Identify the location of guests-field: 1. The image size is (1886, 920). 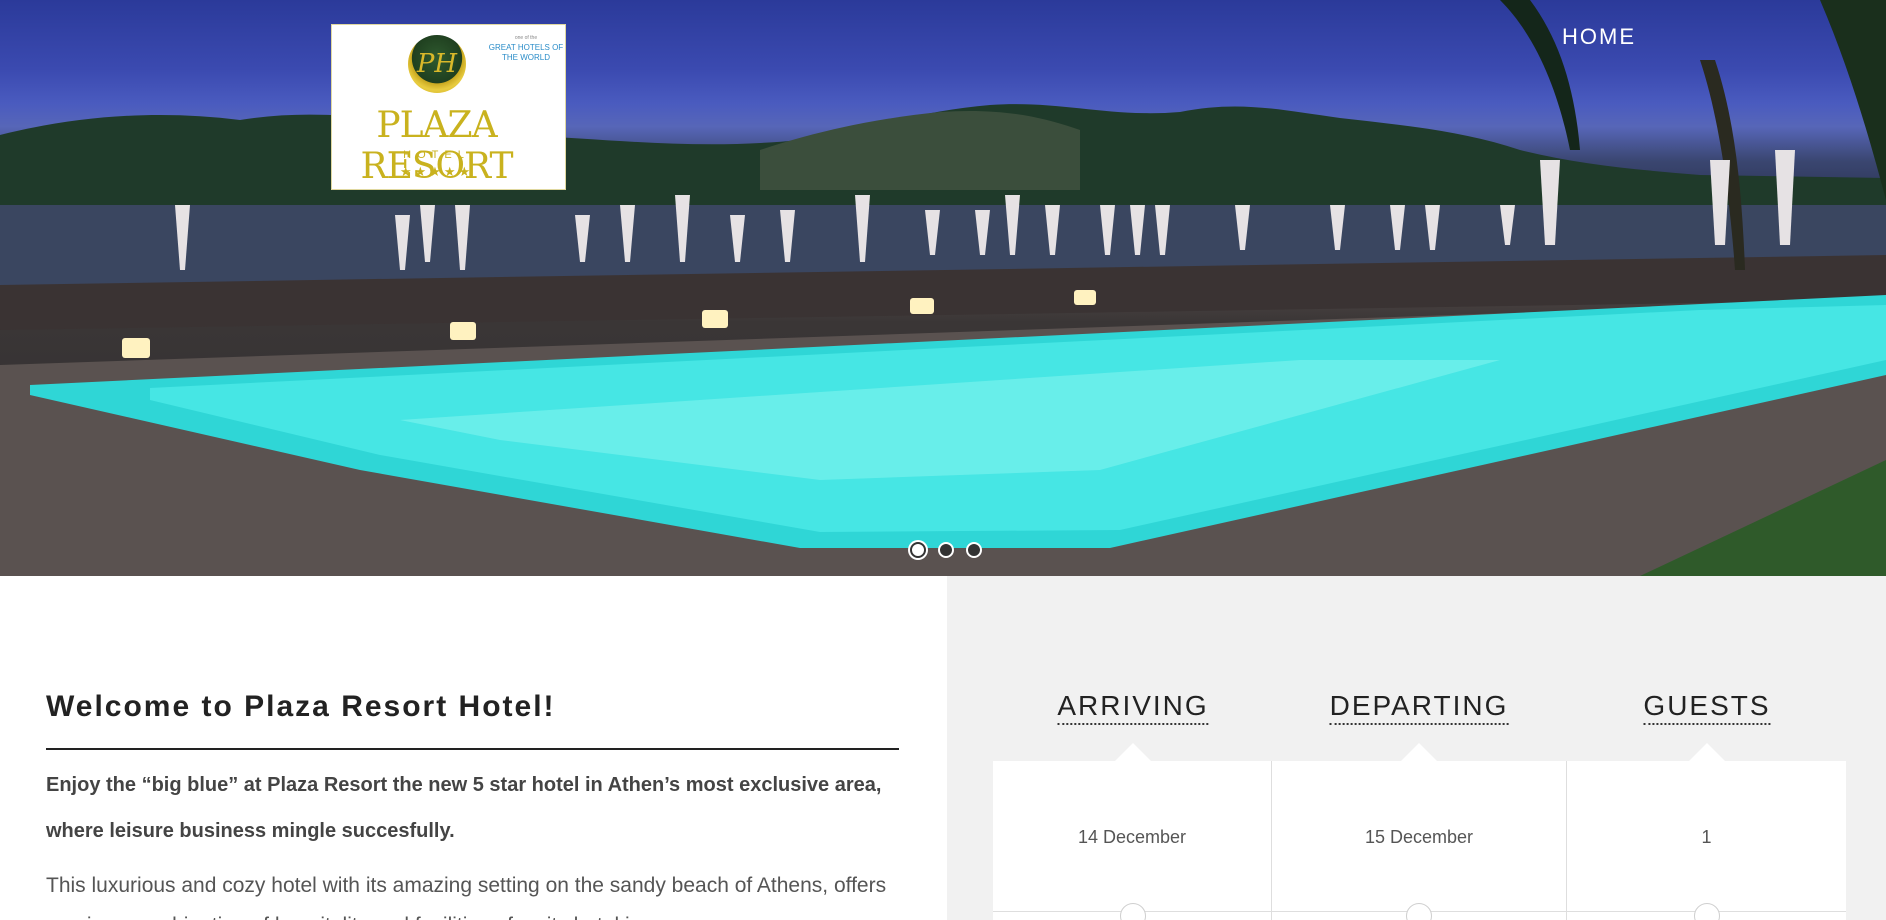
(1706, 840).